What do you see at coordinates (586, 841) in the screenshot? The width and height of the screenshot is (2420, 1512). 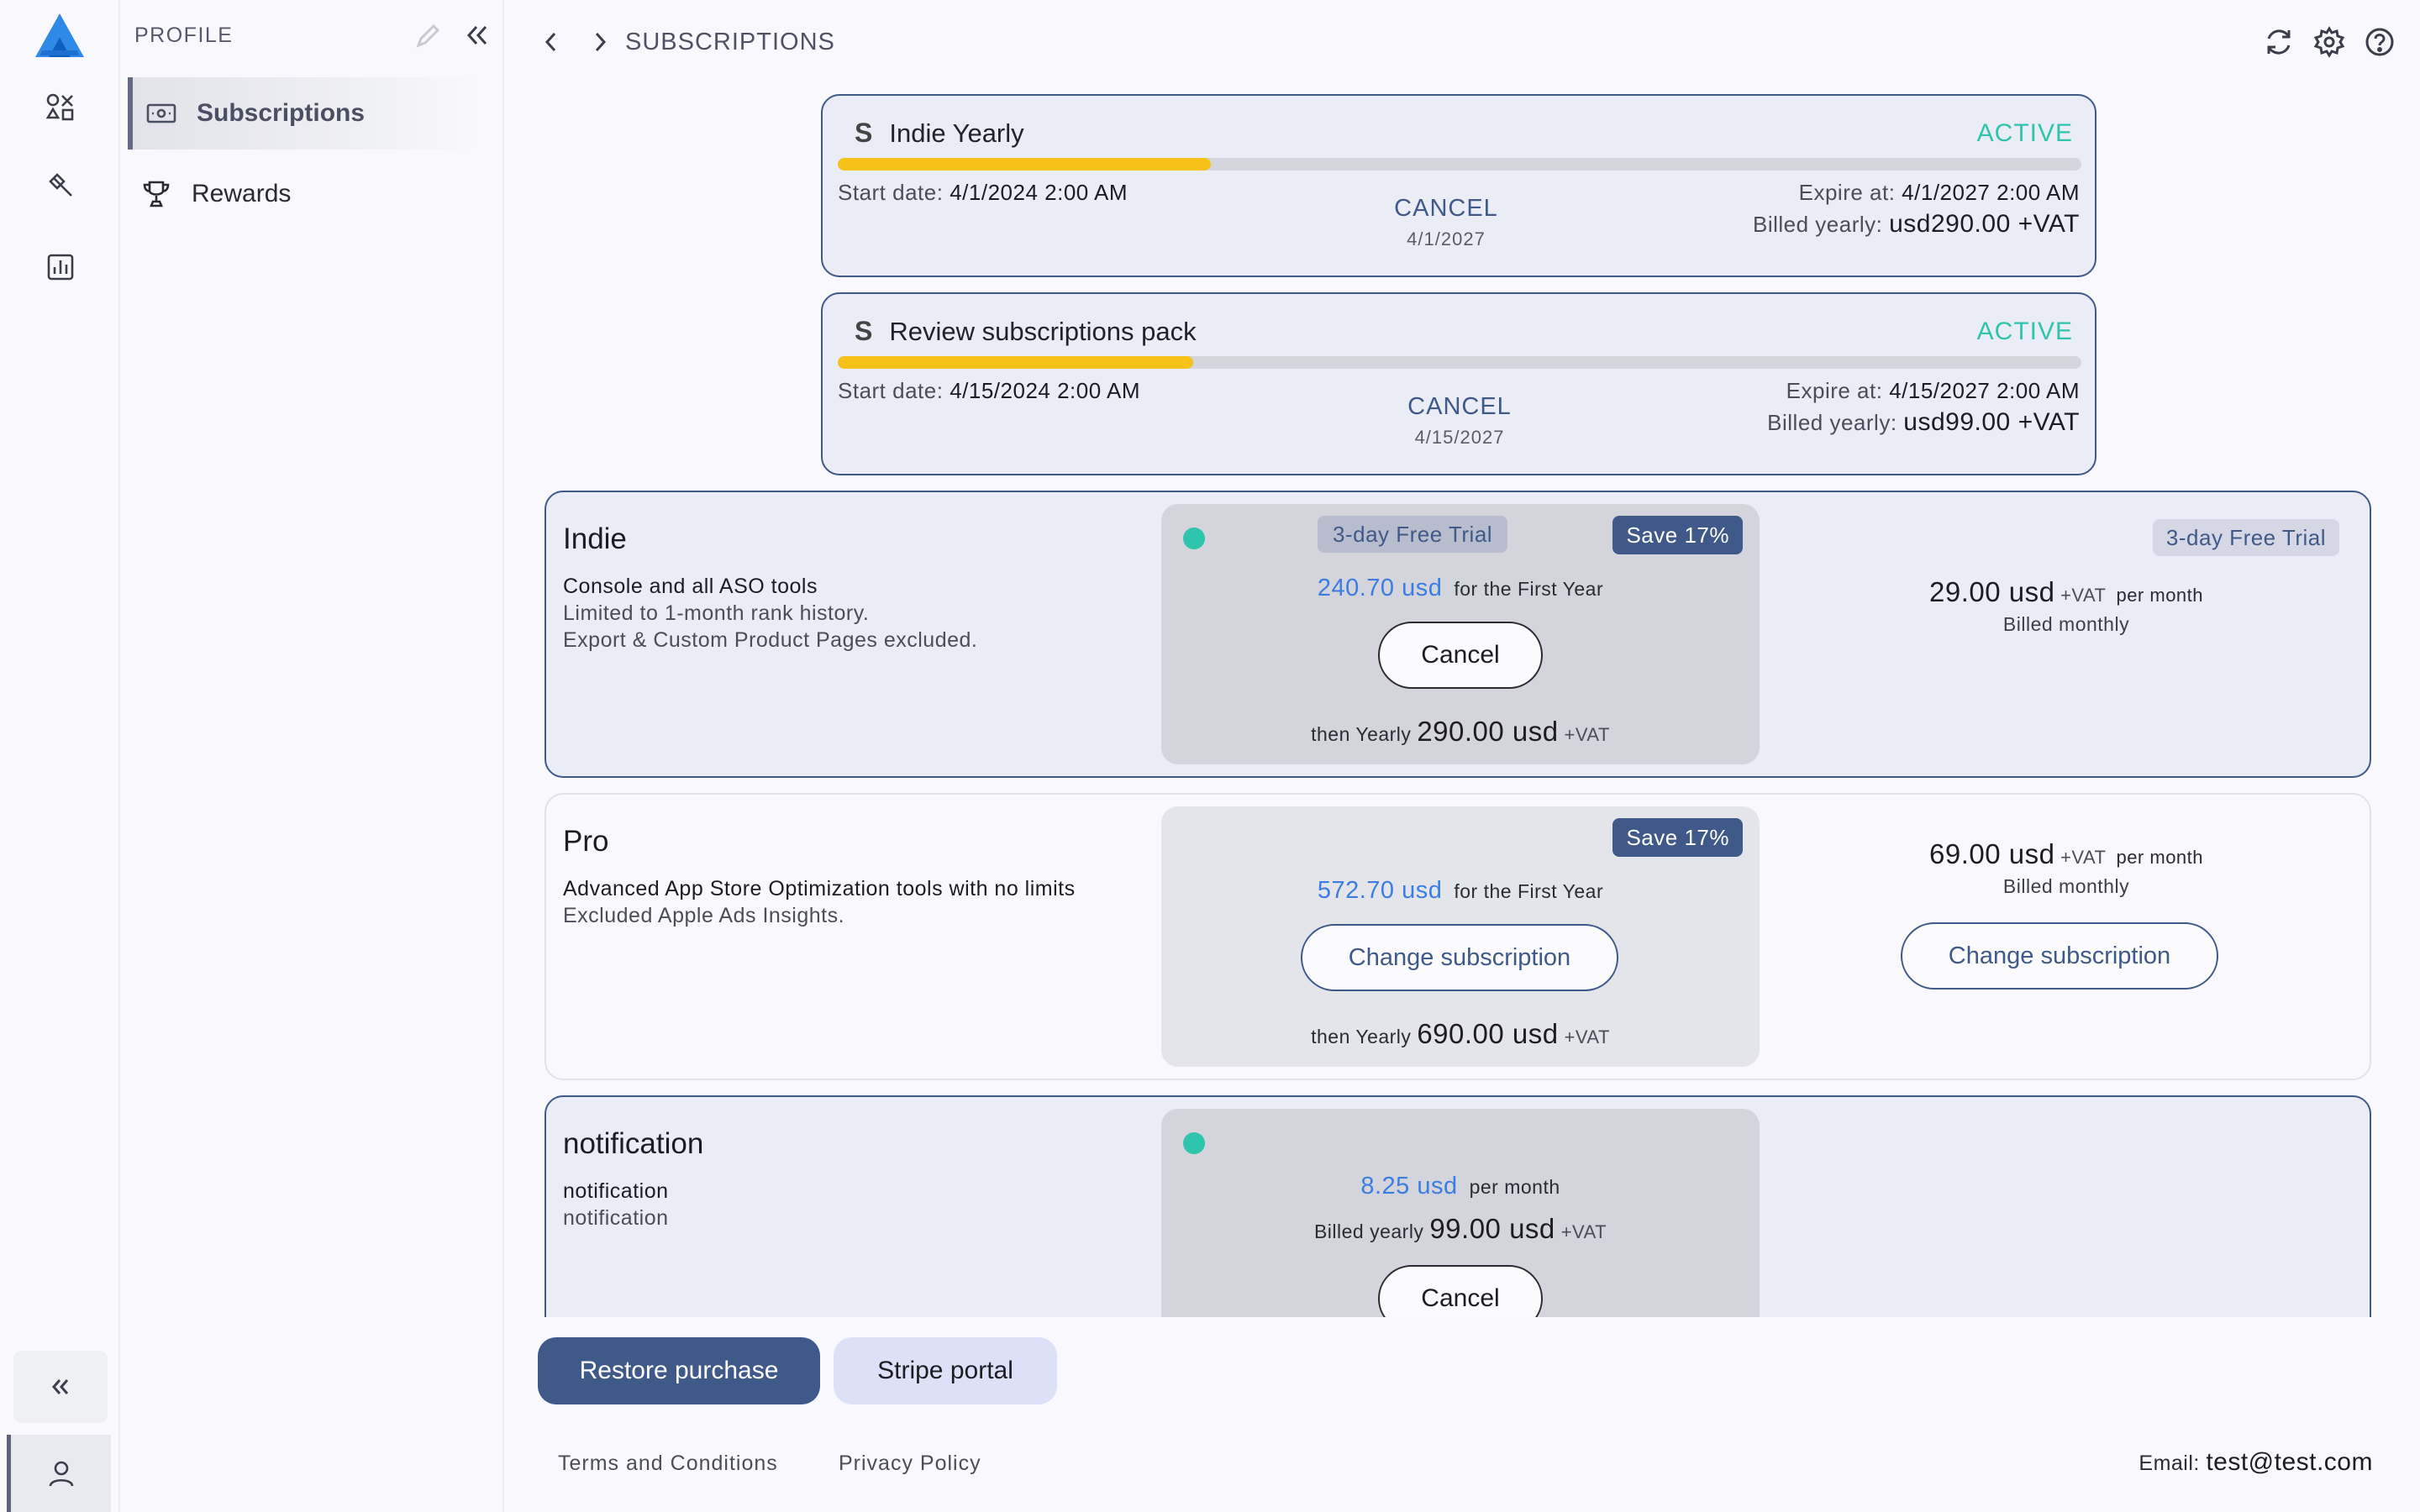 I see `plan-name: Pro` at bounding box center [586, 841].